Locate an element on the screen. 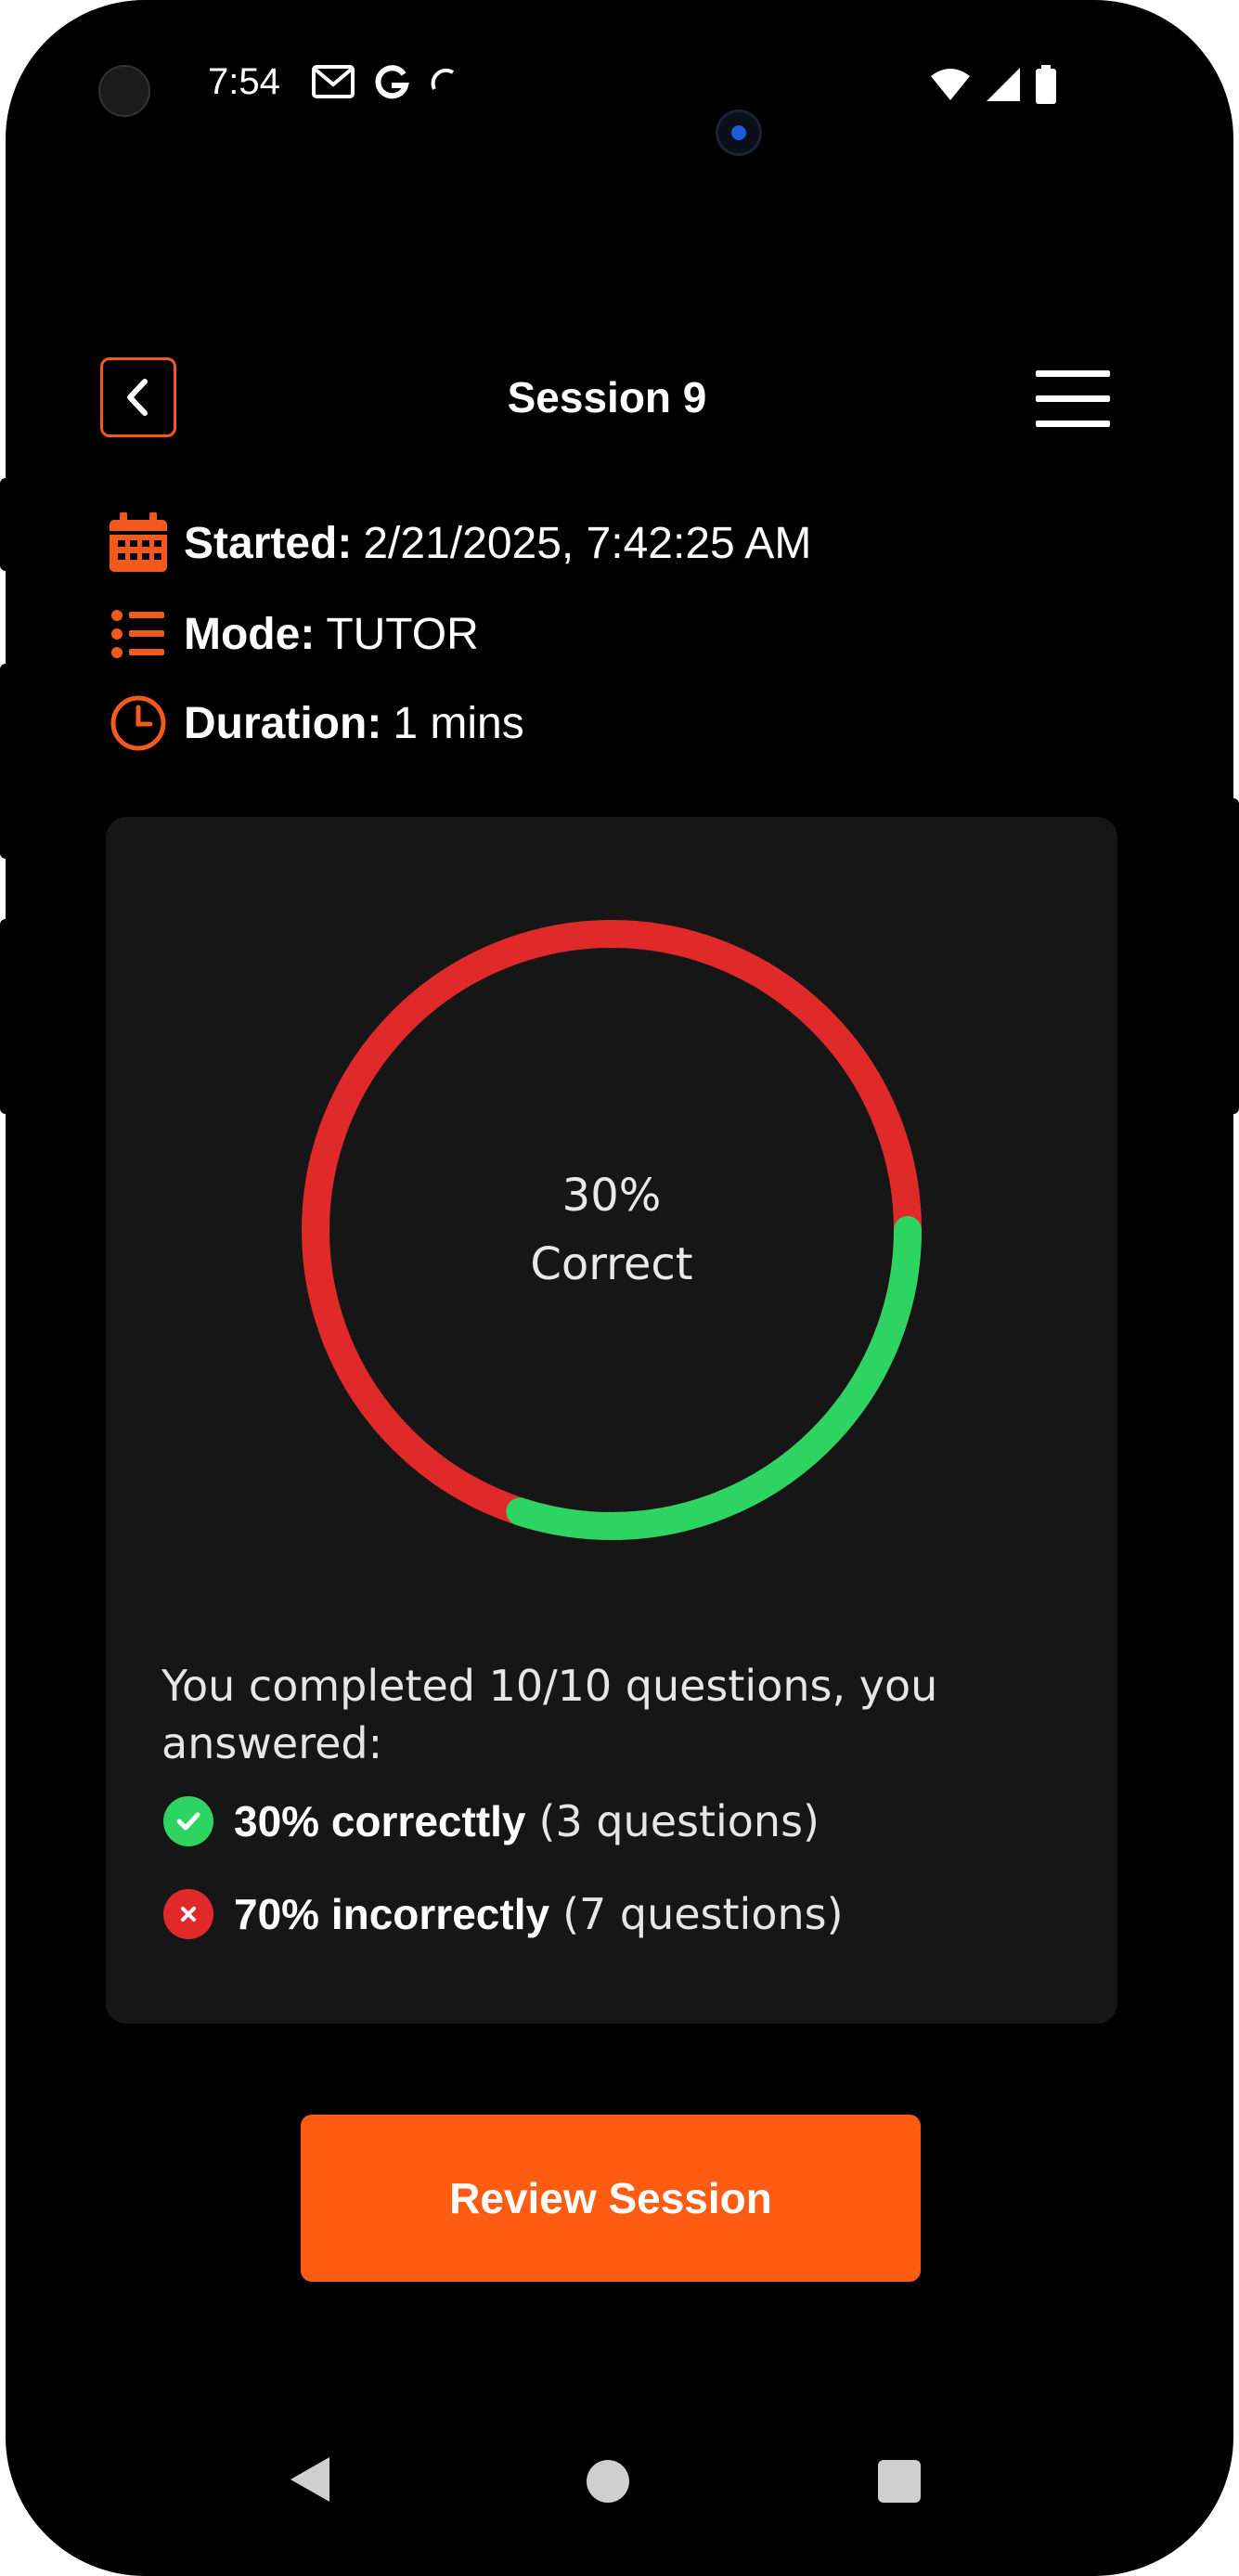 Image resolution: width=1239 pixels, height=2576 pixels. correct-percent: 30% correcttly is located at coordinates (380, 1821).